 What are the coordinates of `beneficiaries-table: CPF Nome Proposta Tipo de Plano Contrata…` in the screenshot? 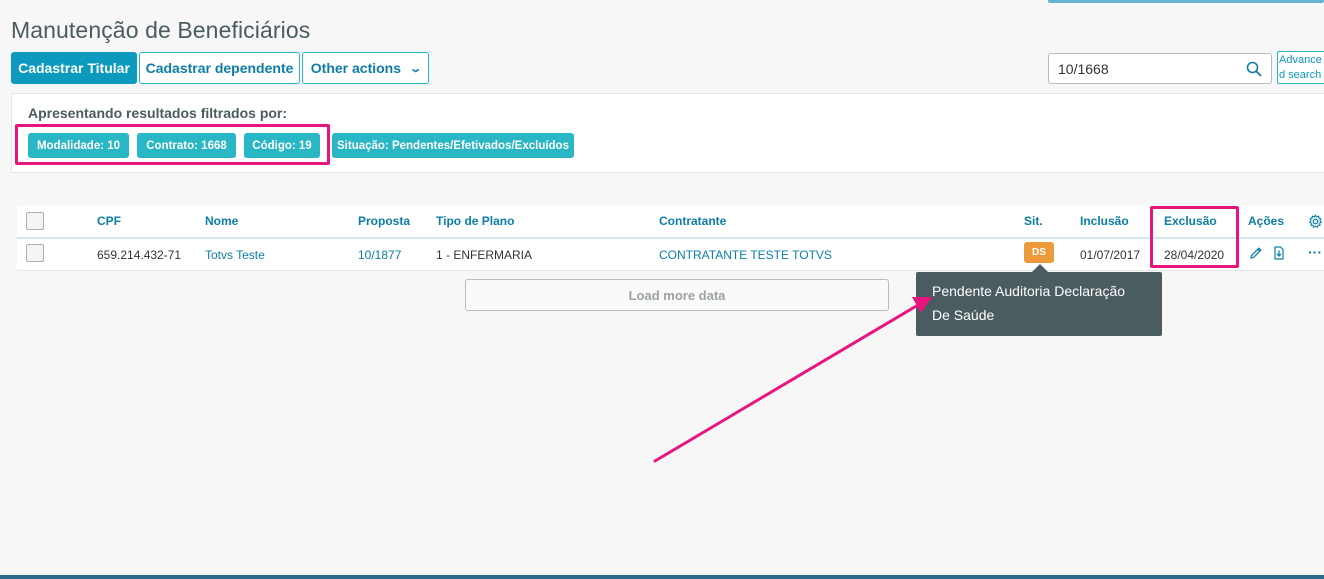 It's located at (670, 238).